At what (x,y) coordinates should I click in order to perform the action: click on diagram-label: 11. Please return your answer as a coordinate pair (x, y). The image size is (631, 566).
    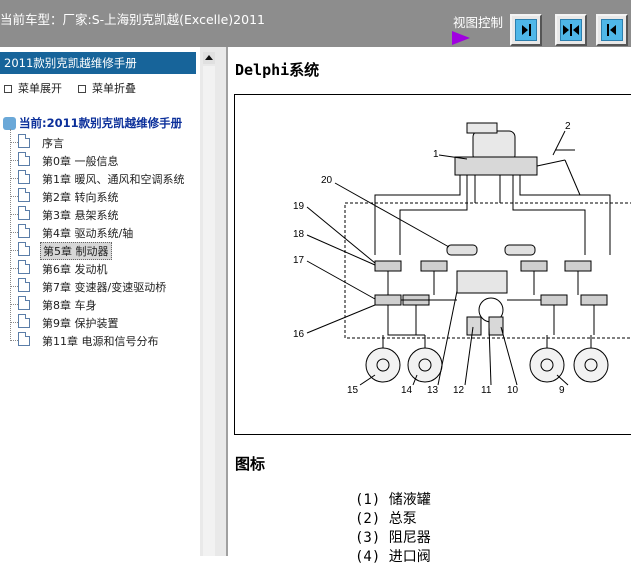
    Looking at the image, I should click on (486, 390).